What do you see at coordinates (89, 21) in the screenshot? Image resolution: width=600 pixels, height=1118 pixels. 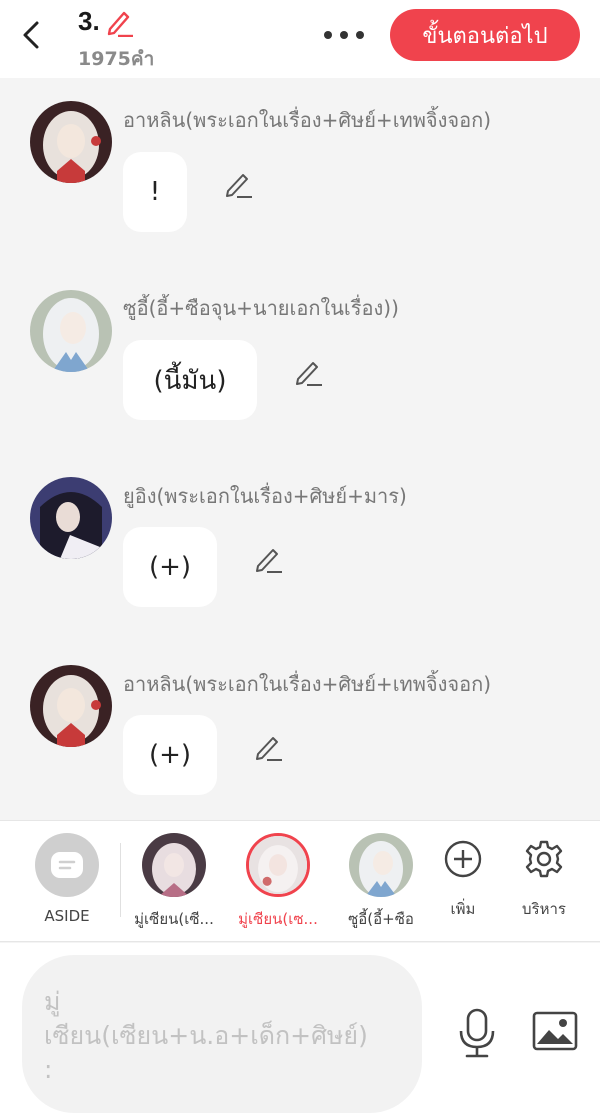 I see `chapter-number: 3.` at bounding box center [89, 21].